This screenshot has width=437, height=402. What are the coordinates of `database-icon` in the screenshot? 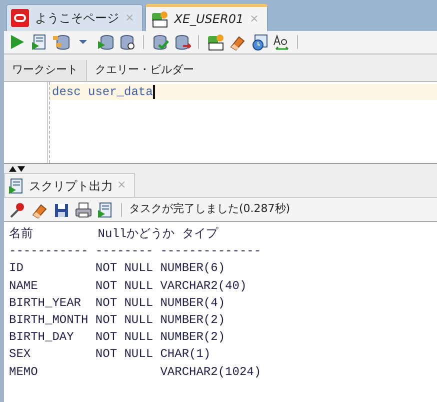 It's located at (61, 42).